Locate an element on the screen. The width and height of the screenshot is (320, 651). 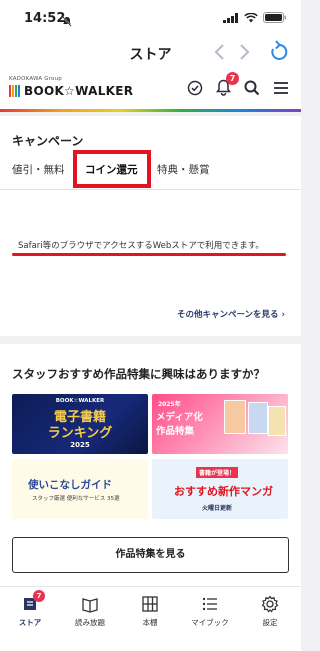
tabbar-item-bookshelf: 本棚 is located at coordinates (150, 611).